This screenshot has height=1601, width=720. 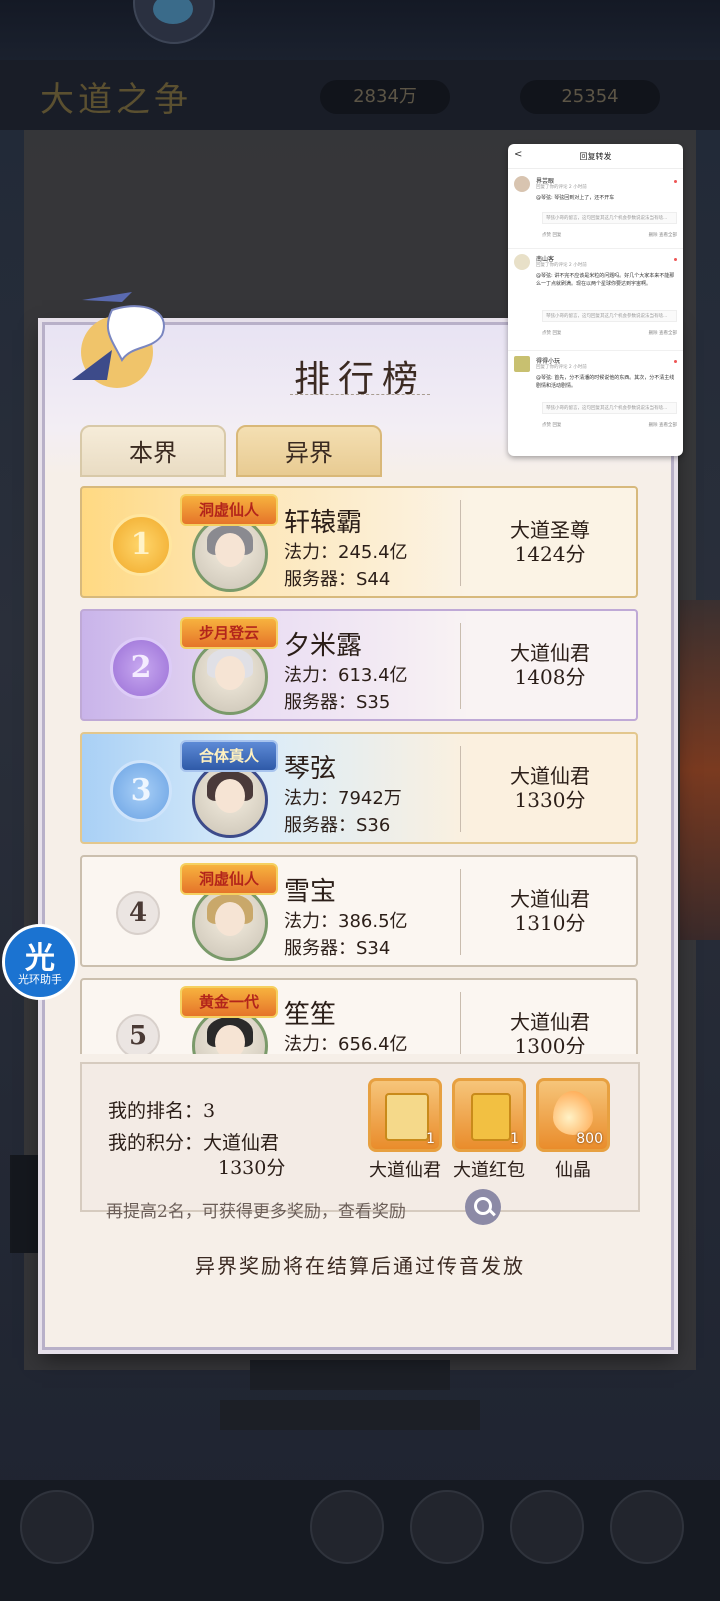 I want to click on ranking-row: 4 洞虚仙人 雪宝 法力：386.5亿 服务器：S34 大道仙君 1310分, so click(x=359, y=911).